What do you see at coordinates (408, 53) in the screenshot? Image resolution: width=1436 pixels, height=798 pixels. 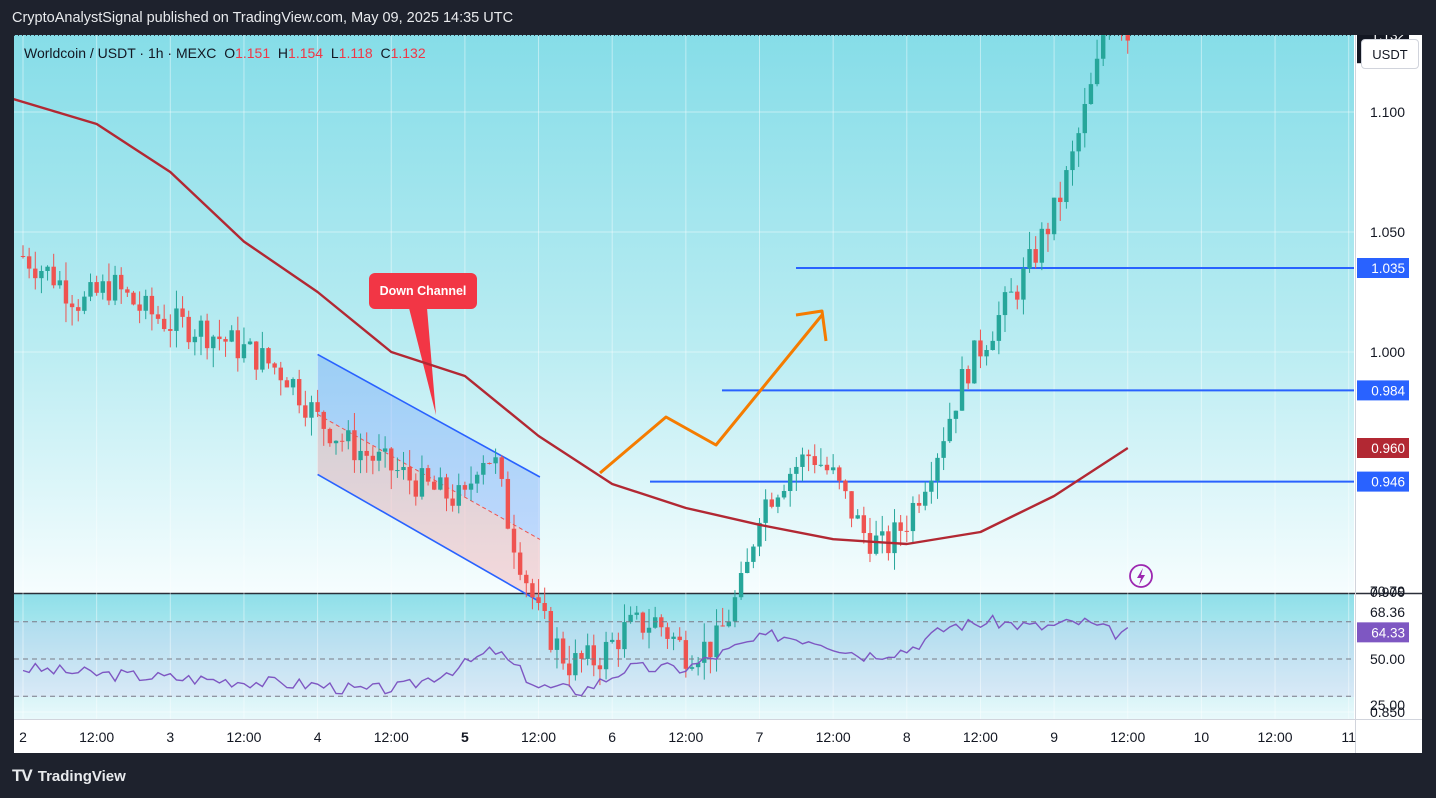 I see `close-value: 1.132` at bounding box center [408, 53].